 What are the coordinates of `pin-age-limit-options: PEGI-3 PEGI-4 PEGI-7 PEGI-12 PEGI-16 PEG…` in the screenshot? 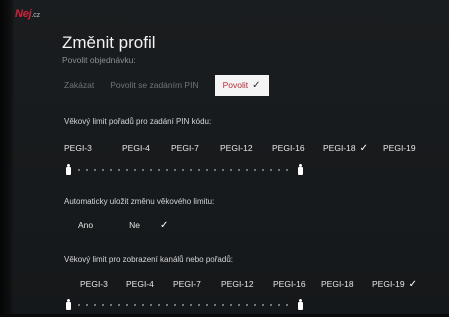 It's located at (244, 150).